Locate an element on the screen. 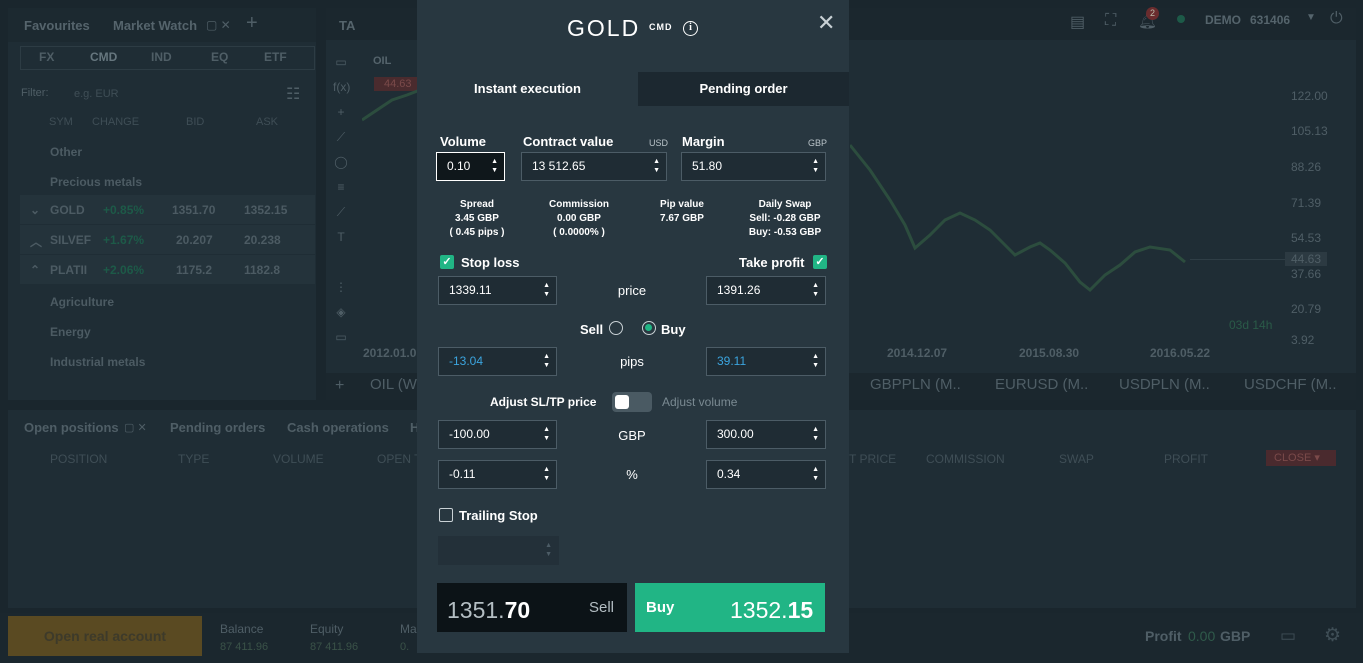 The image size is (1363, 663). trailing-stop-input: ▲ ▼ is located at coordinates (498, 550).